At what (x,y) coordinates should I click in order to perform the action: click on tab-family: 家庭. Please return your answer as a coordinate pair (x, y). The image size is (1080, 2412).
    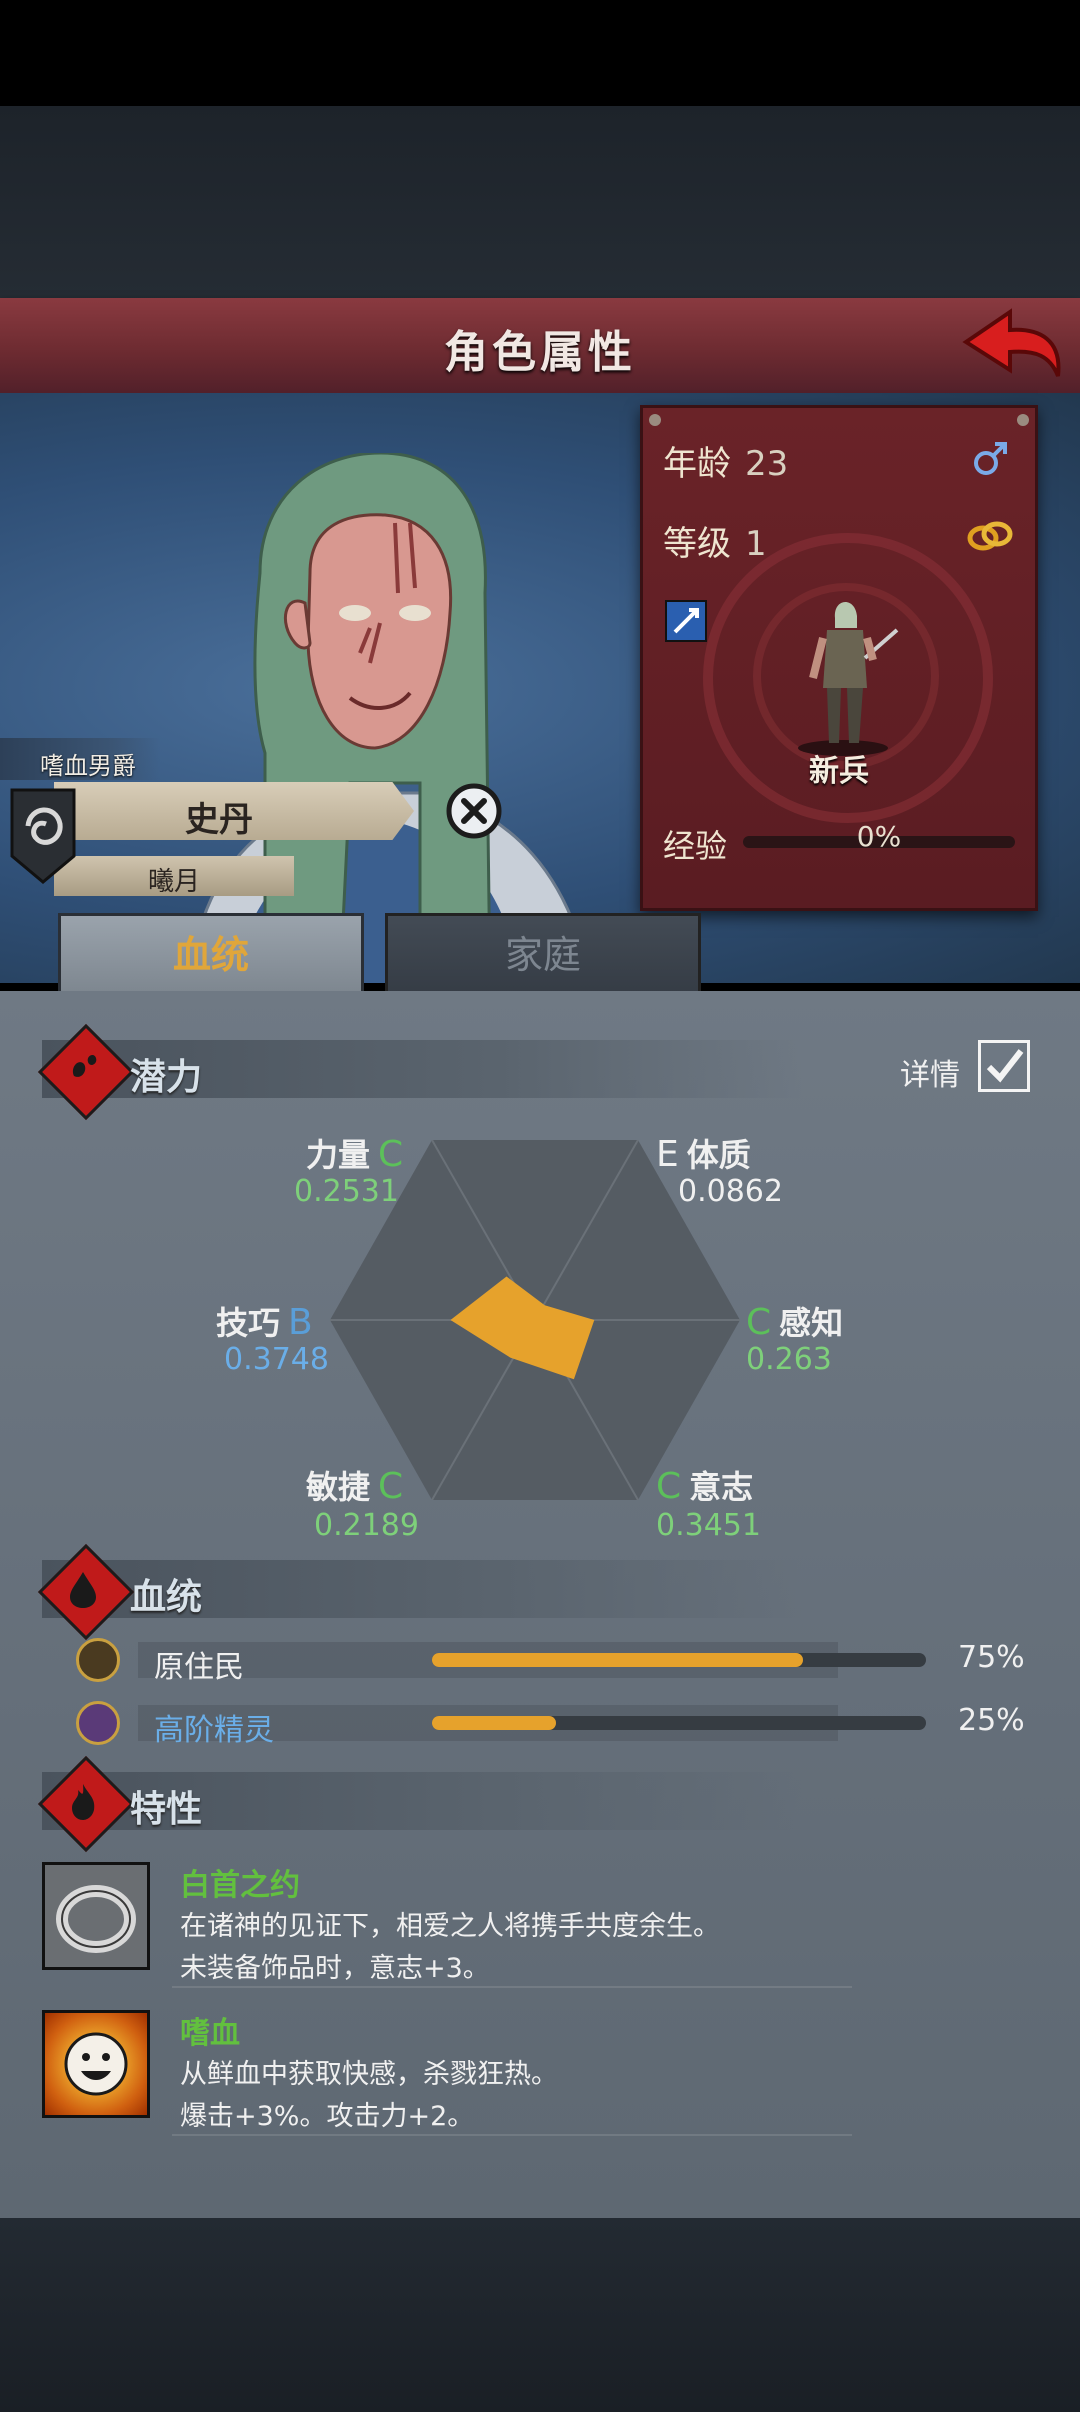
    Looking at the image, I should click on (543, 955).